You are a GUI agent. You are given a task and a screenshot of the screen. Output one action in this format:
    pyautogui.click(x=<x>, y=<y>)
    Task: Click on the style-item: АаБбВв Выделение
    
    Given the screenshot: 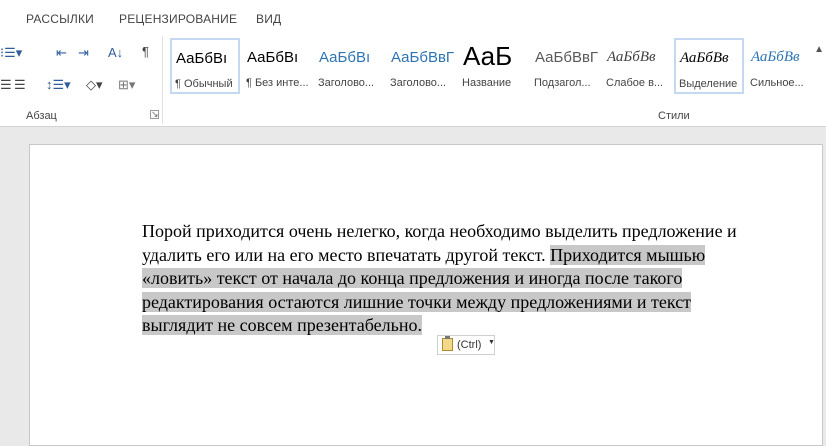 What is the action you would take?
    pyautogui.click(x=709, y=66)
    